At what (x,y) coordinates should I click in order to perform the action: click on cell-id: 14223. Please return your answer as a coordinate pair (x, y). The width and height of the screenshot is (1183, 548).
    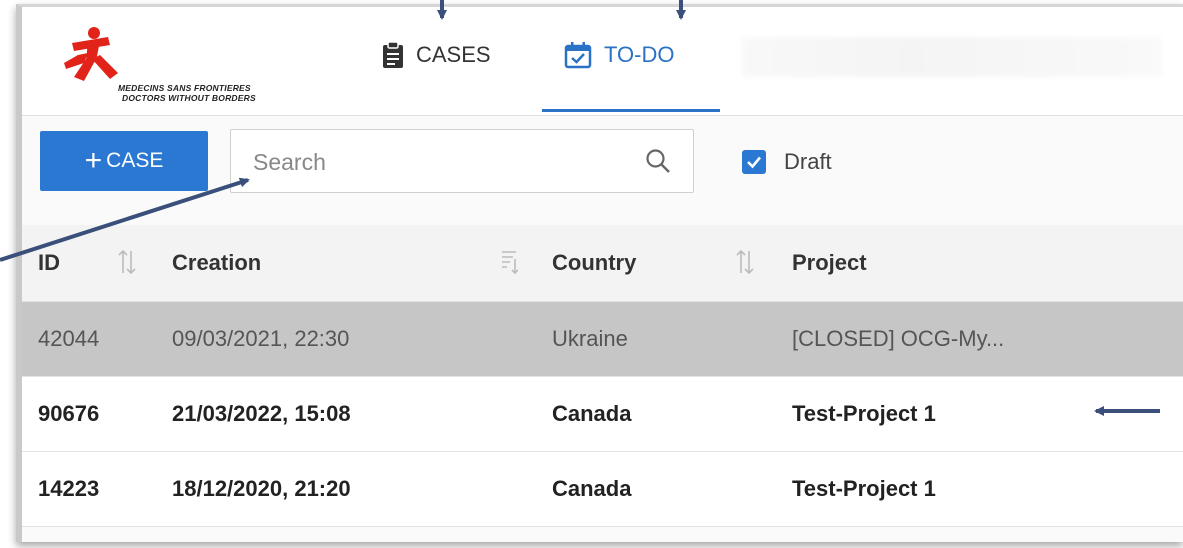
    Looking at the image, I should click on (69, 488).